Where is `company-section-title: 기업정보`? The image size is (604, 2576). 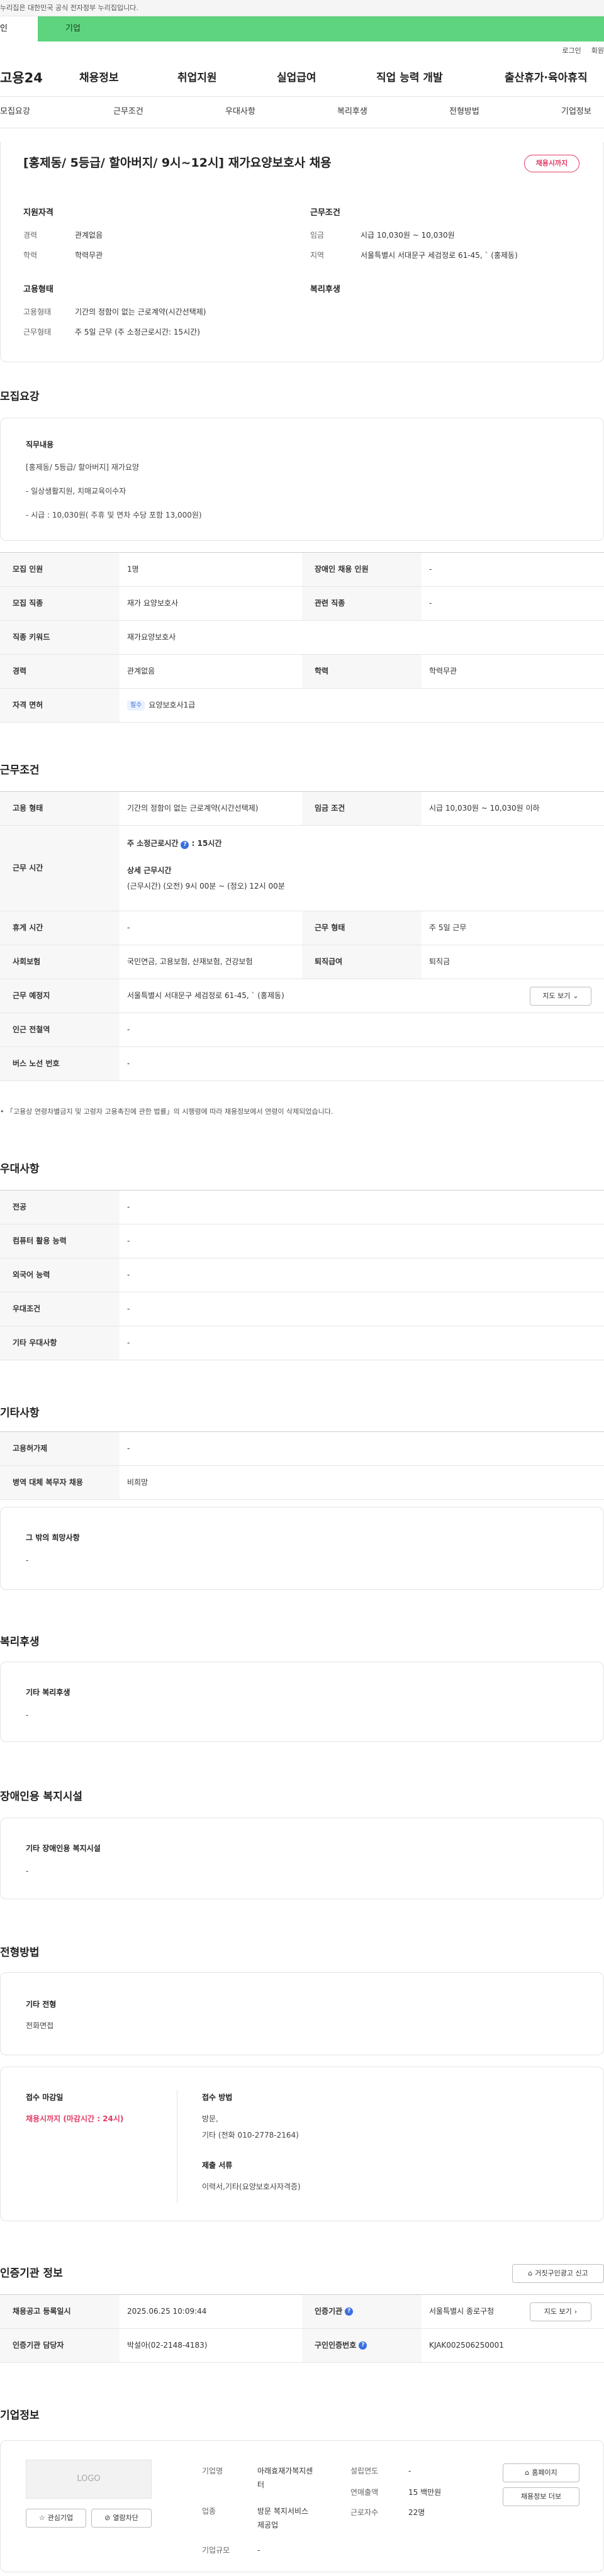 company-section-title: 기업정보 is located at coordinates (20, 2415).